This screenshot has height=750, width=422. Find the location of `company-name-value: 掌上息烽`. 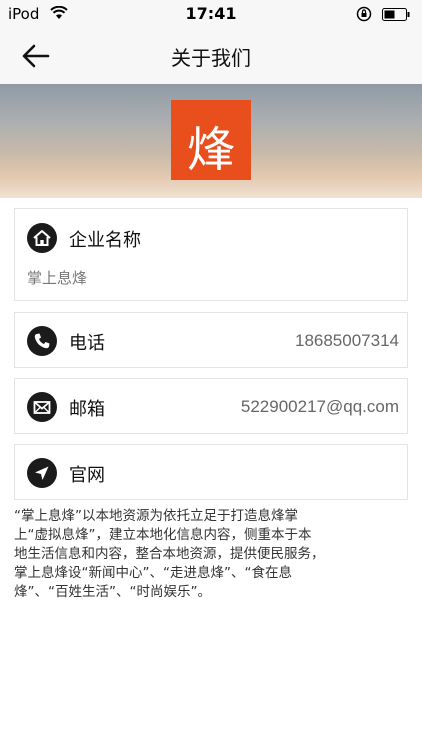

company-name-value: 掌上息烽 is located at coordinates (57, 278).